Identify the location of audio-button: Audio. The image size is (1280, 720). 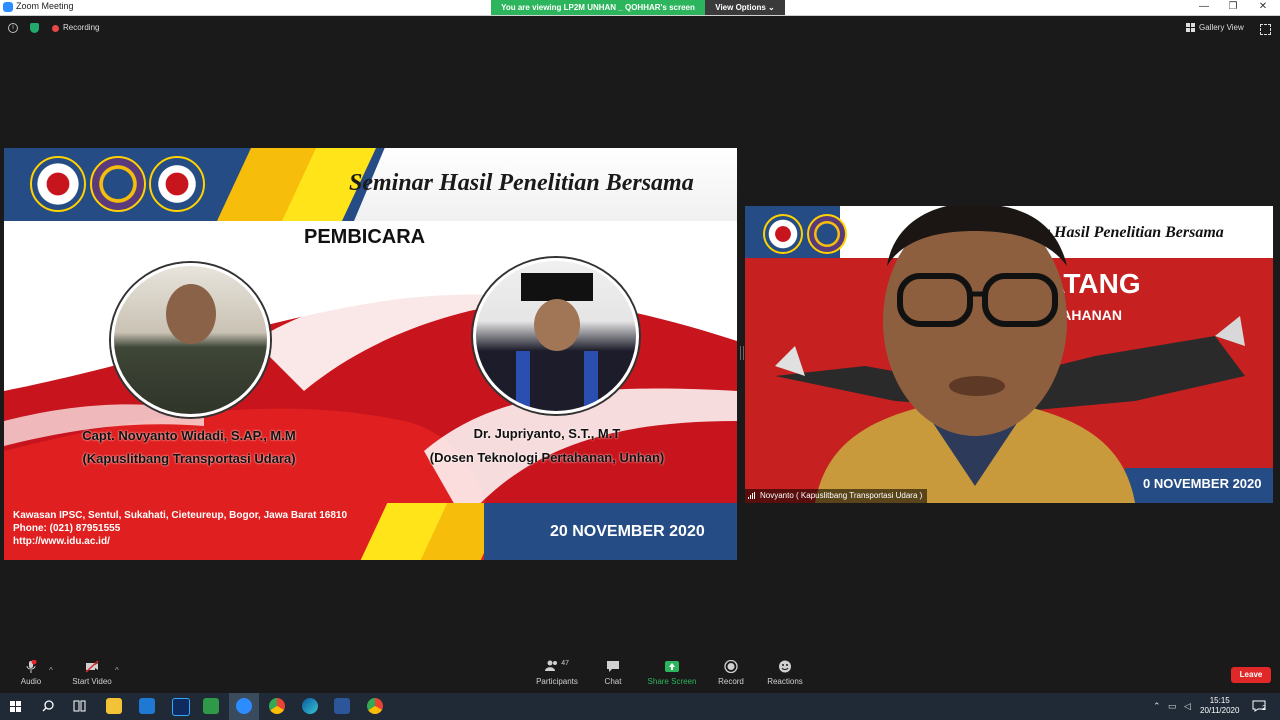
(31, 673).